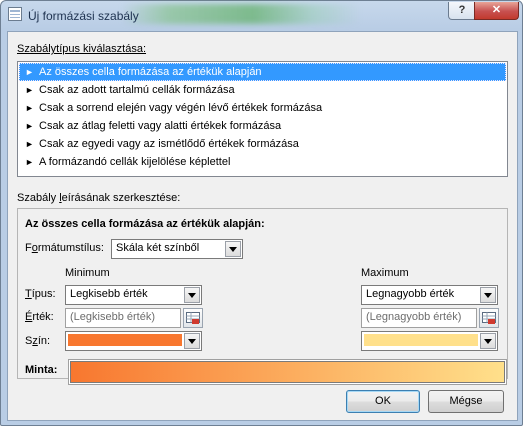 Image resolution: width=523 pixels, height=426 pixels. Describe the element at coordinates (414, 317) in the screenshot. I see `max-value-placeholder: (Legnagyobb érték)` at that location.